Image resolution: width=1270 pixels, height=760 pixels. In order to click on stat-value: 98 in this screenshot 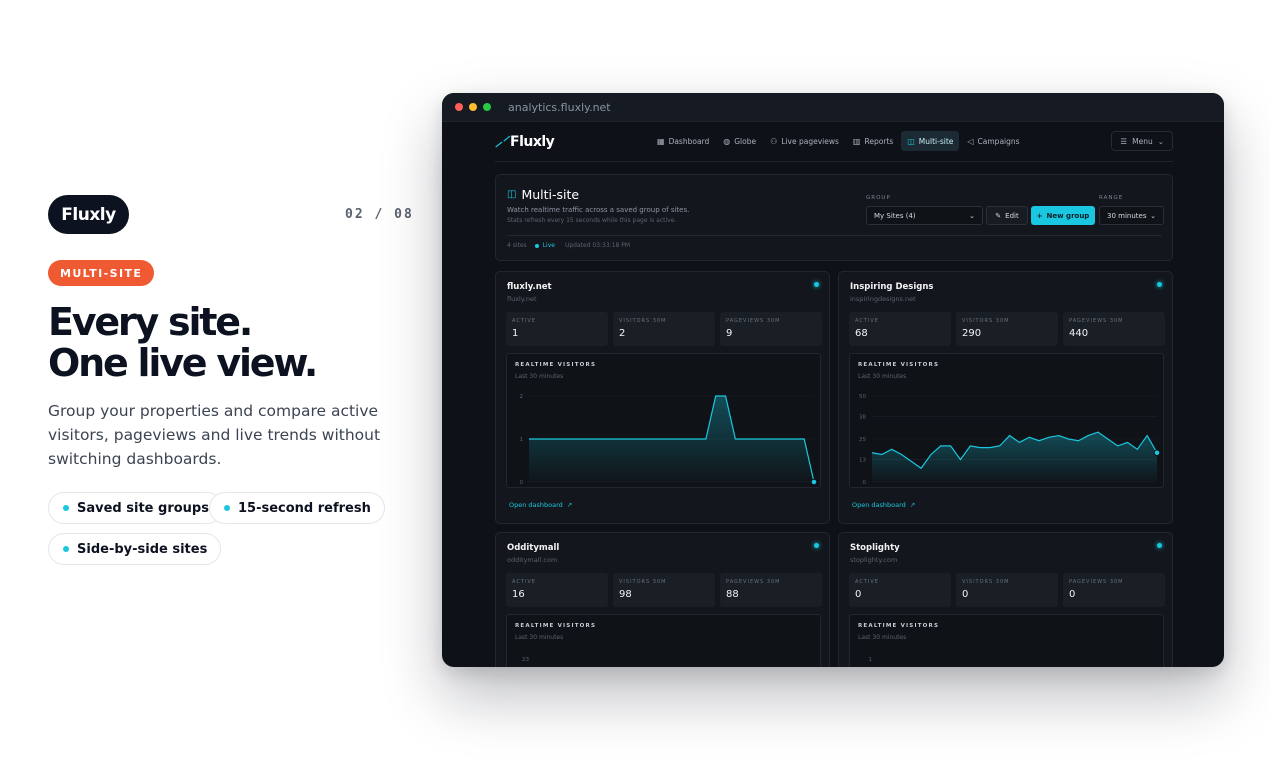, I will do `click(625, 594)`.